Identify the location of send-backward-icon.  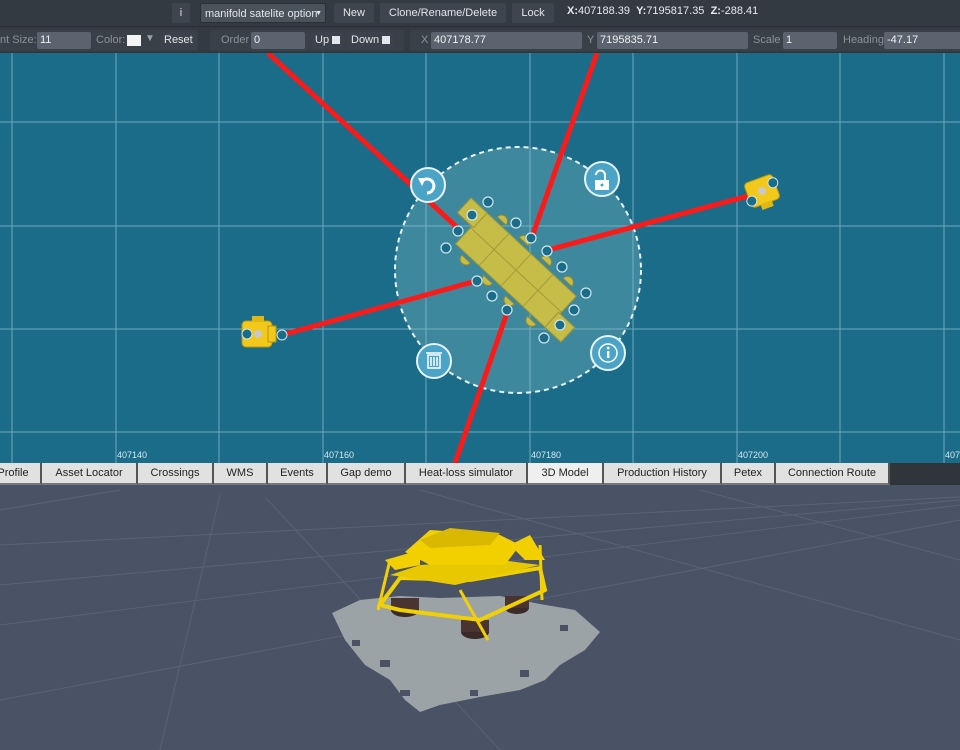
(386, 40).